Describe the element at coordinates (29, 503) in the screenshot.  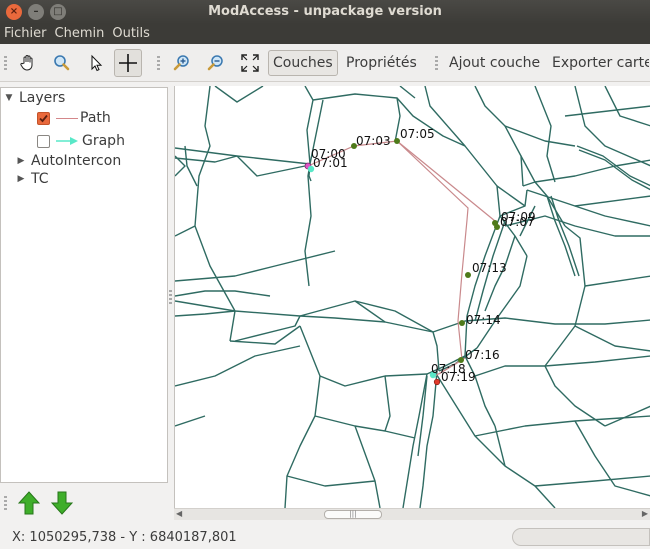
I see `move-layer-up-icon` at that location.